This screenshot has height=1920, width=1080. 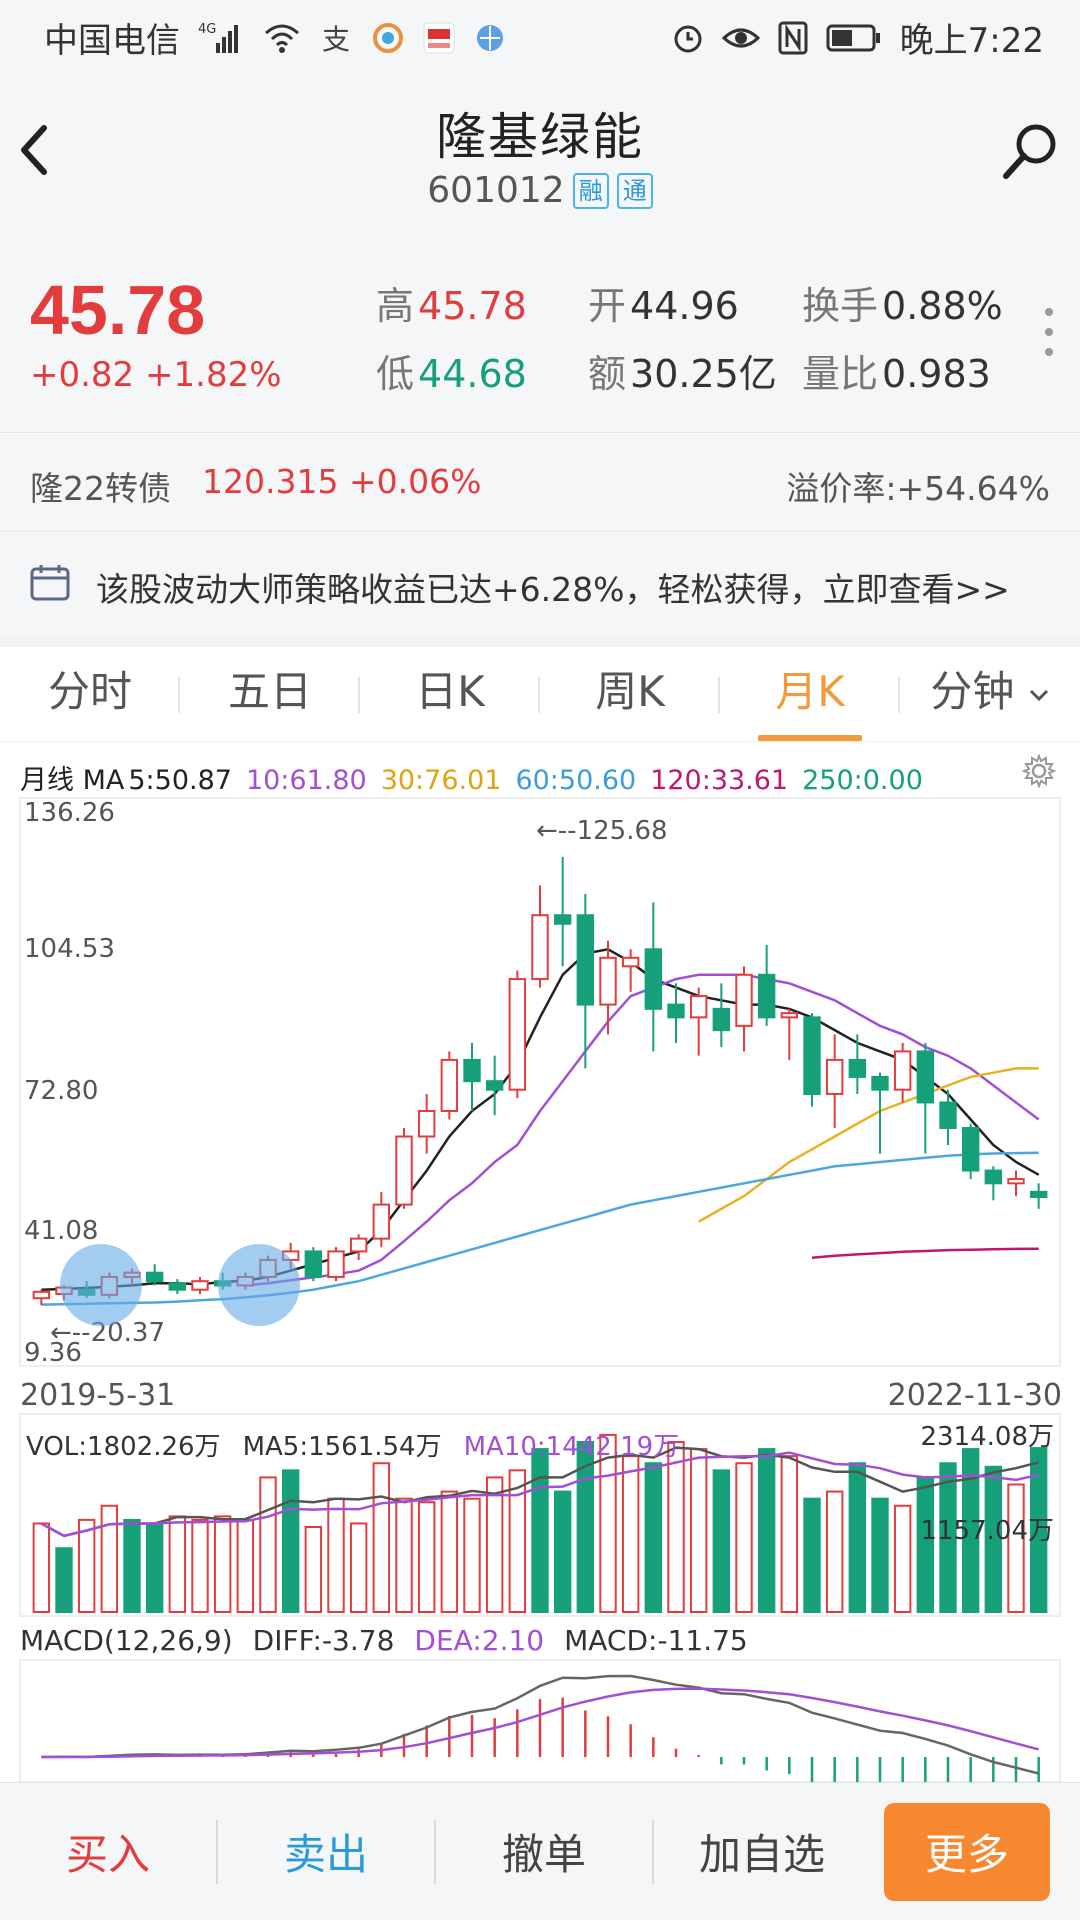 I want to click on bond-premium: 溢价率:+54.64%, so click(x=918, y=488).